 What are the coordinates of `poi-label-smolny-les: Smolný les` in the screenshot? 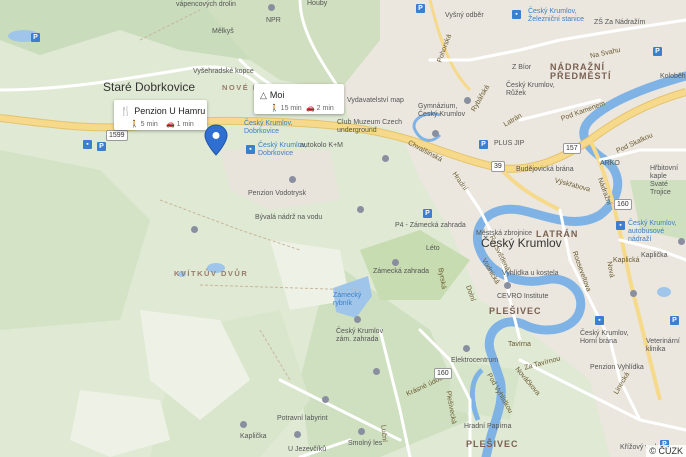 It's located at (365, 443).